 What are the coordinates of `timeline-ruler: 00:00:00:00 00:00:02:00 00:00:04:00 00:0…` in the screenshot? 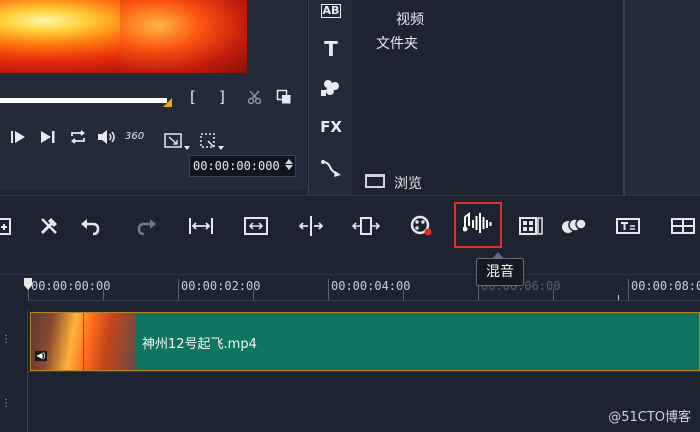 It's located at (350, 292).